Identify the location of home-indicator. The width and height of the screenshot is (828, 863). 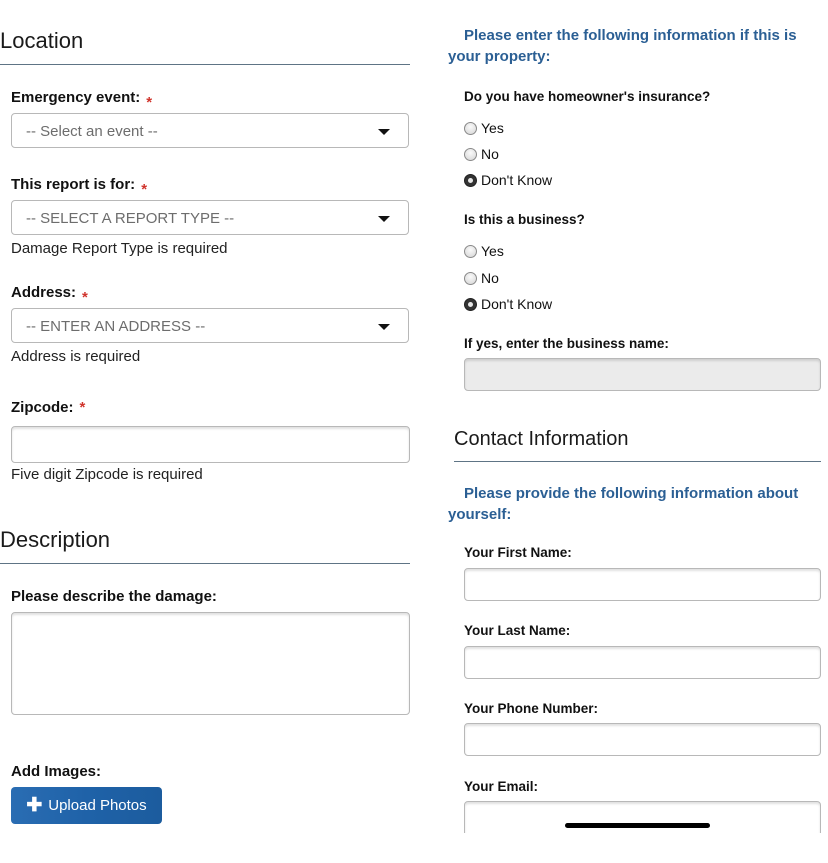
(637, 825).